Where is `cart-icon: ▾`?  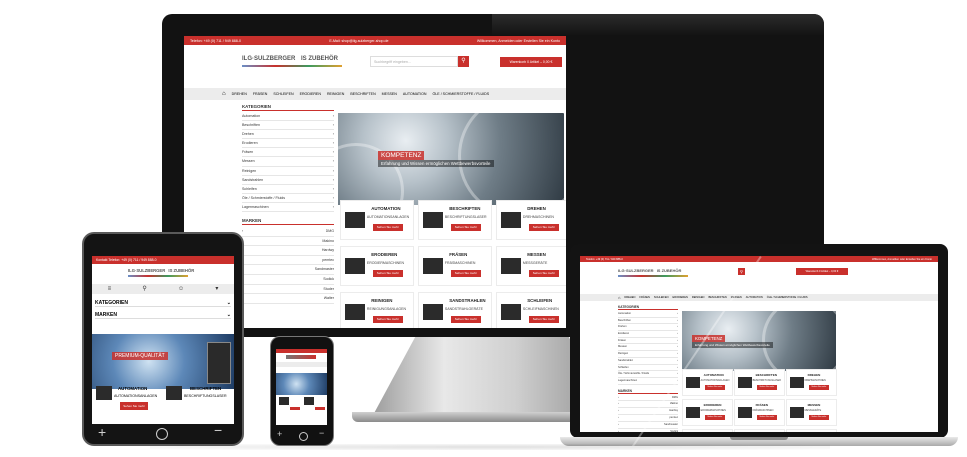 cart-icon: ▾ is located at coordinates (216, 289).